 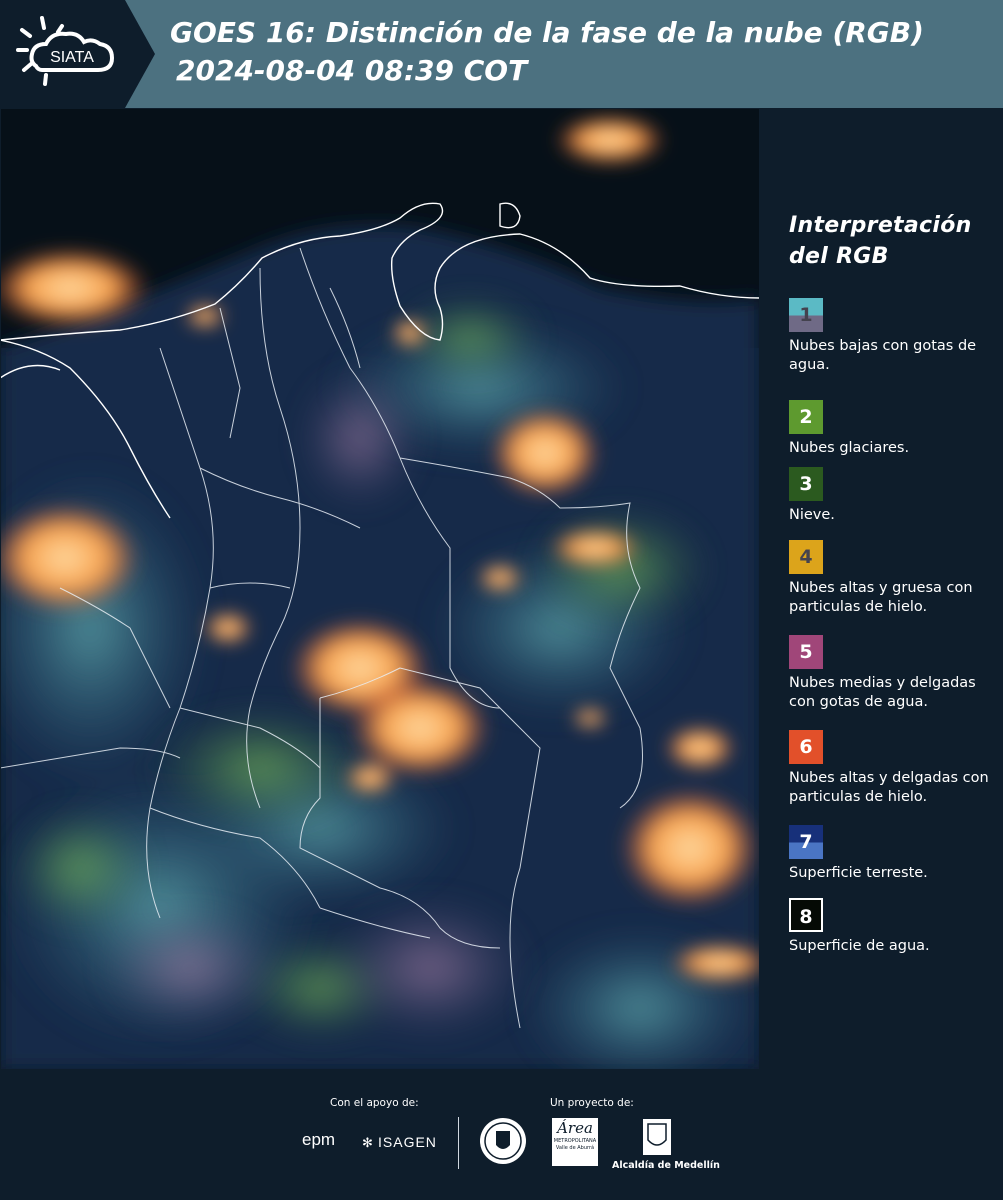 I want to click on siata-logo: SIATA, so click(x=77, y=54).